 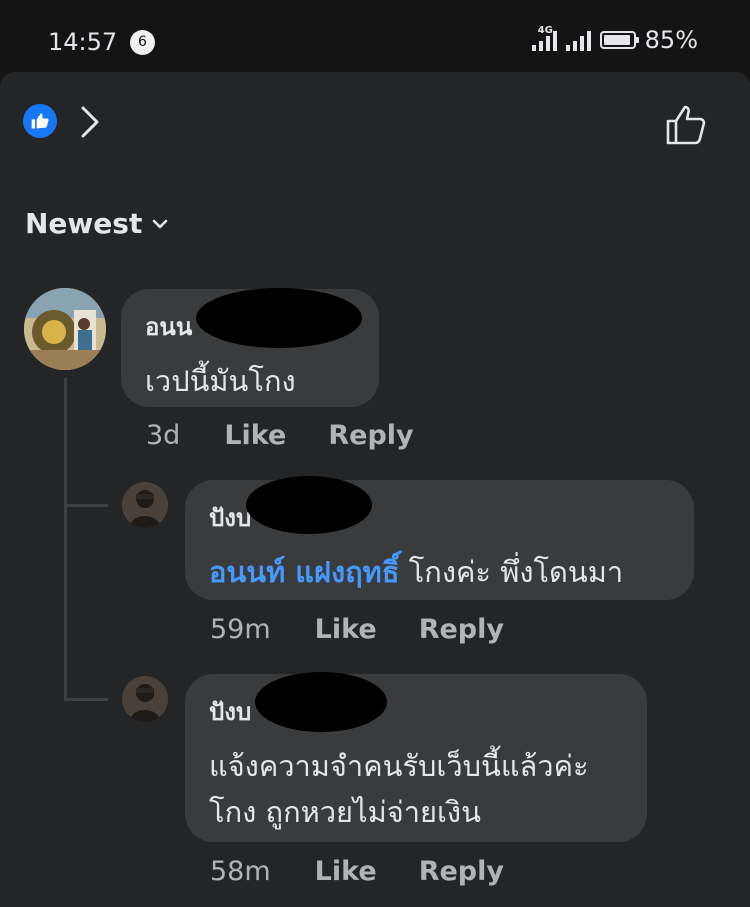 I want to click on sort-dropdown: Newest, so click(x=96, y=223).